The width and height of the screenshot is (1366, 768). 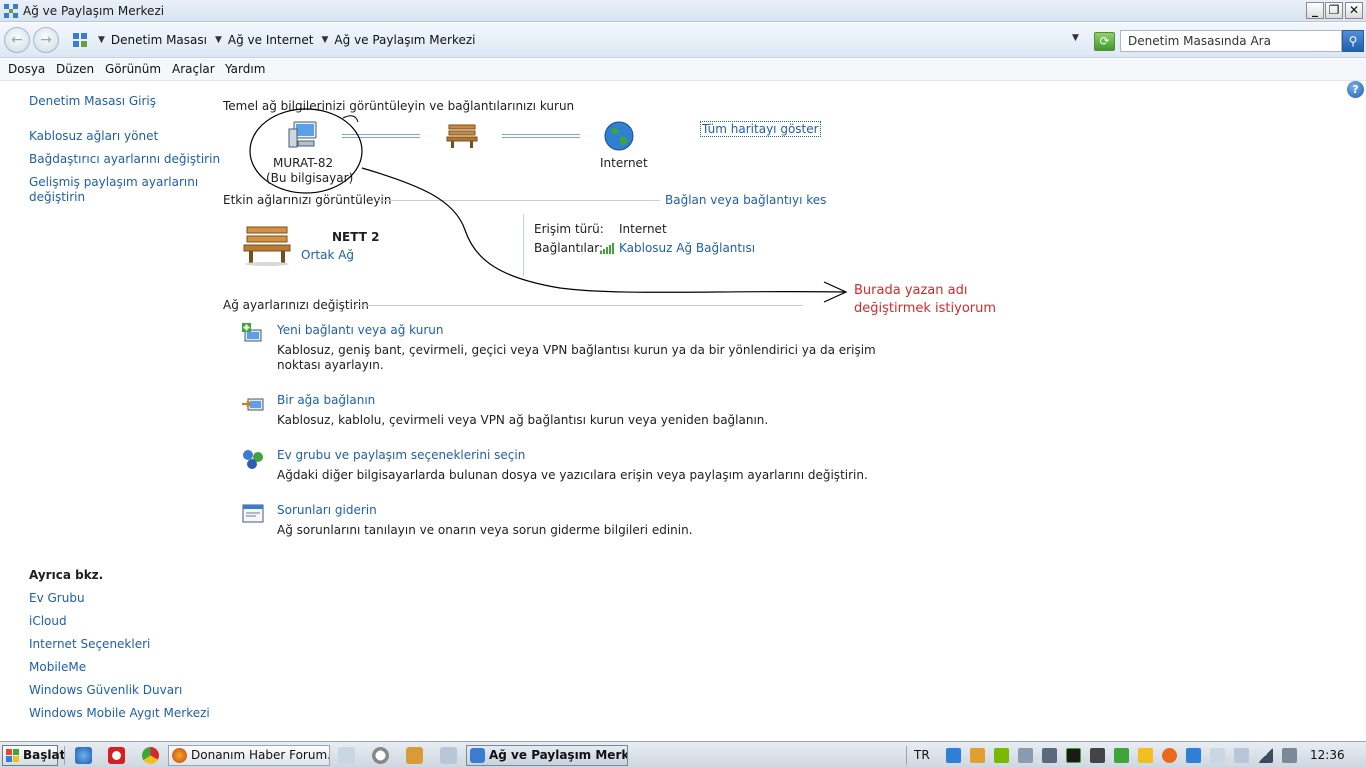 What do you see at coordinates (1104, 41) in the screenshot?
I see `refresh-button: ⟳` at bounding box center [1104, 41].